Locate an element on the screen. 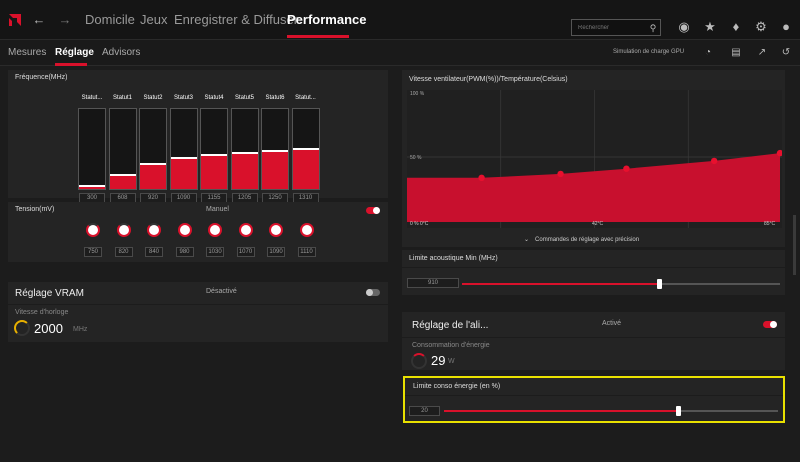 Image resolution: width=800 pixels, height=462 pixels. power-limit-slider-thumb is located at coordinates (678, 411).